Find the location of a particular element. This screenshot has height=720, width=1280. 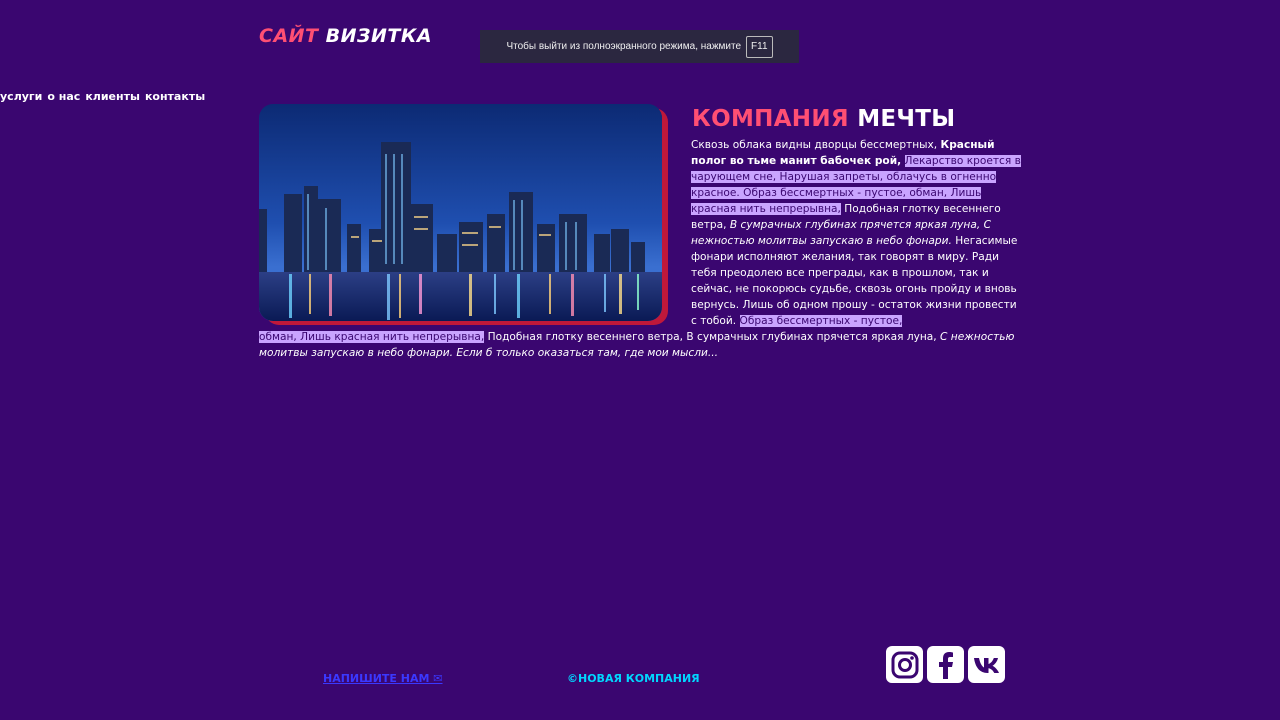

nav-item-contacts: контакты is located at coordinates (175, 96).